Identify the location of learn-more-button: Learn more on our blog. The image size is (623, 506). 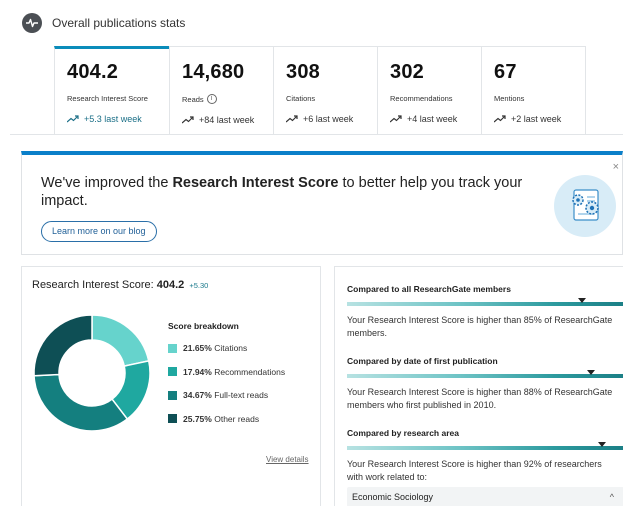
(99, 231).